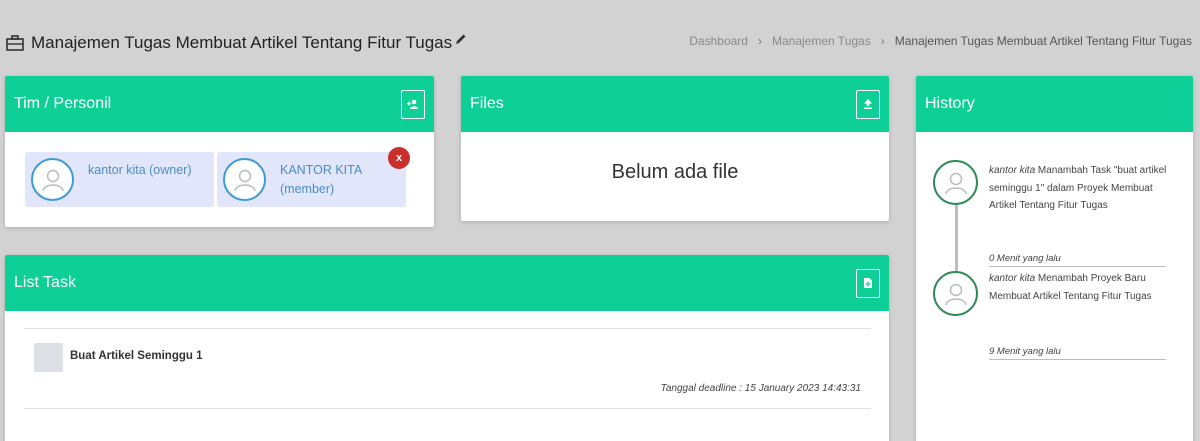 This screenshot has width=1200, height=441. I want to click on briefcase-icon, so click(15, 43).